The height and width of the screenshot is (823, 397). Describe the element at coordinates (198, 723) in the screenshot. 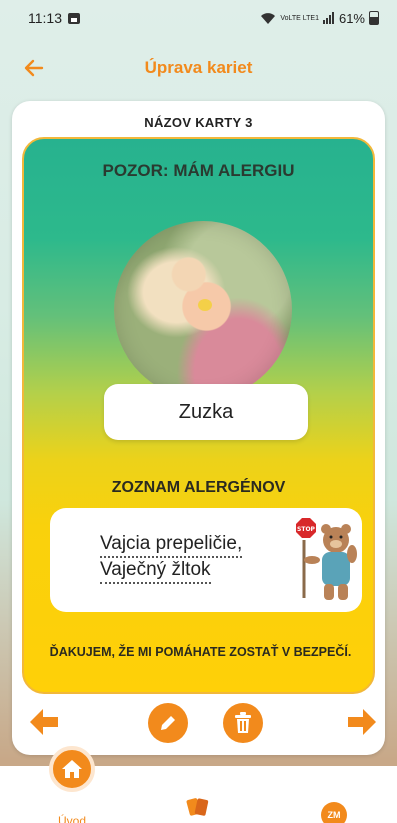

I see `card-action-row` at that location.